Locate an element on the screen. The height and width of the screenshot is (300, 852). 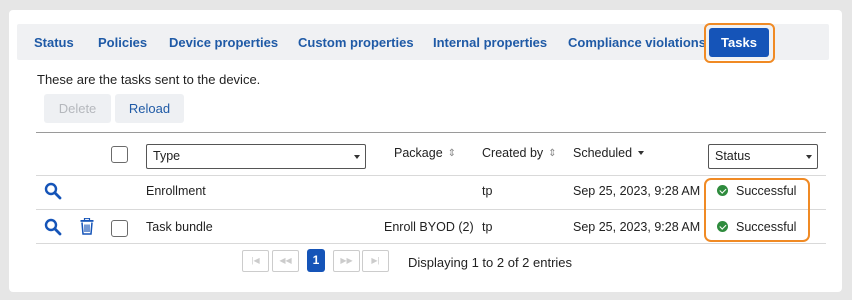
row-2-checkbox is located at coordinates (119, 228).